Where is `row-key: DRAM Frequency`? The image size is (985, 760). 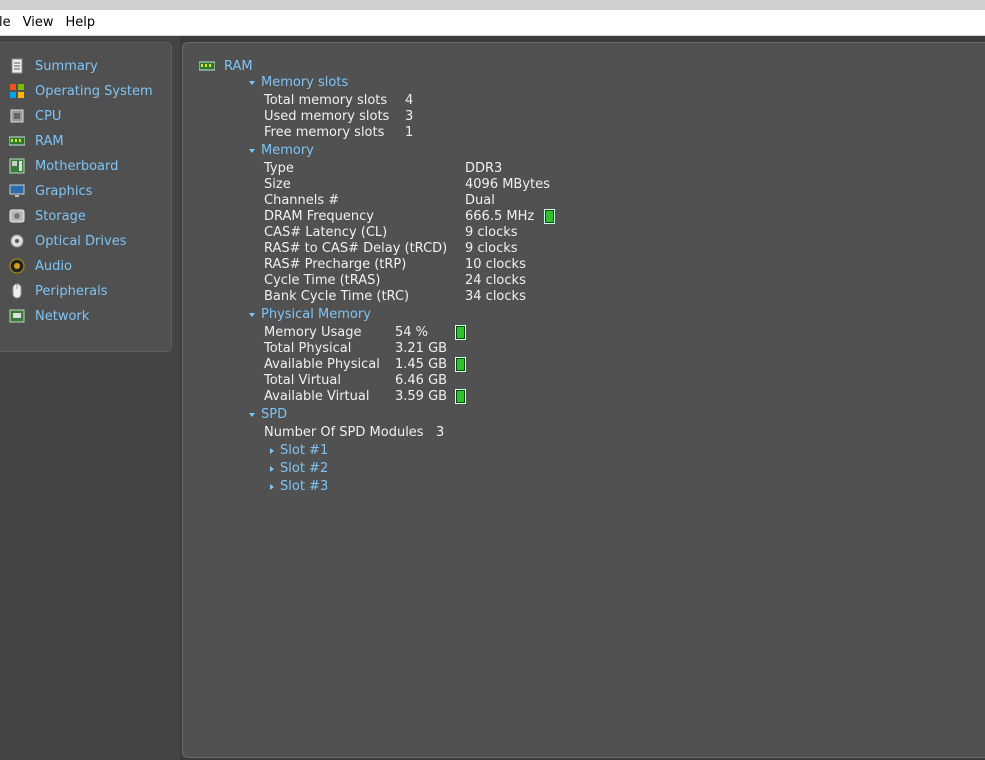
row-key: DRAM Frequency is located at coordinates (319, 216).